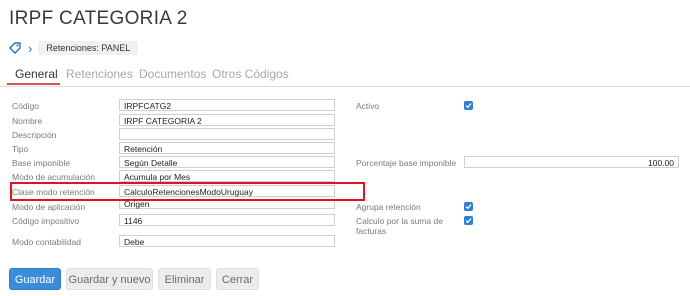 The width and height of the screenshot is (690, 296). I want to click on descripcion-field, so click(227, 134).